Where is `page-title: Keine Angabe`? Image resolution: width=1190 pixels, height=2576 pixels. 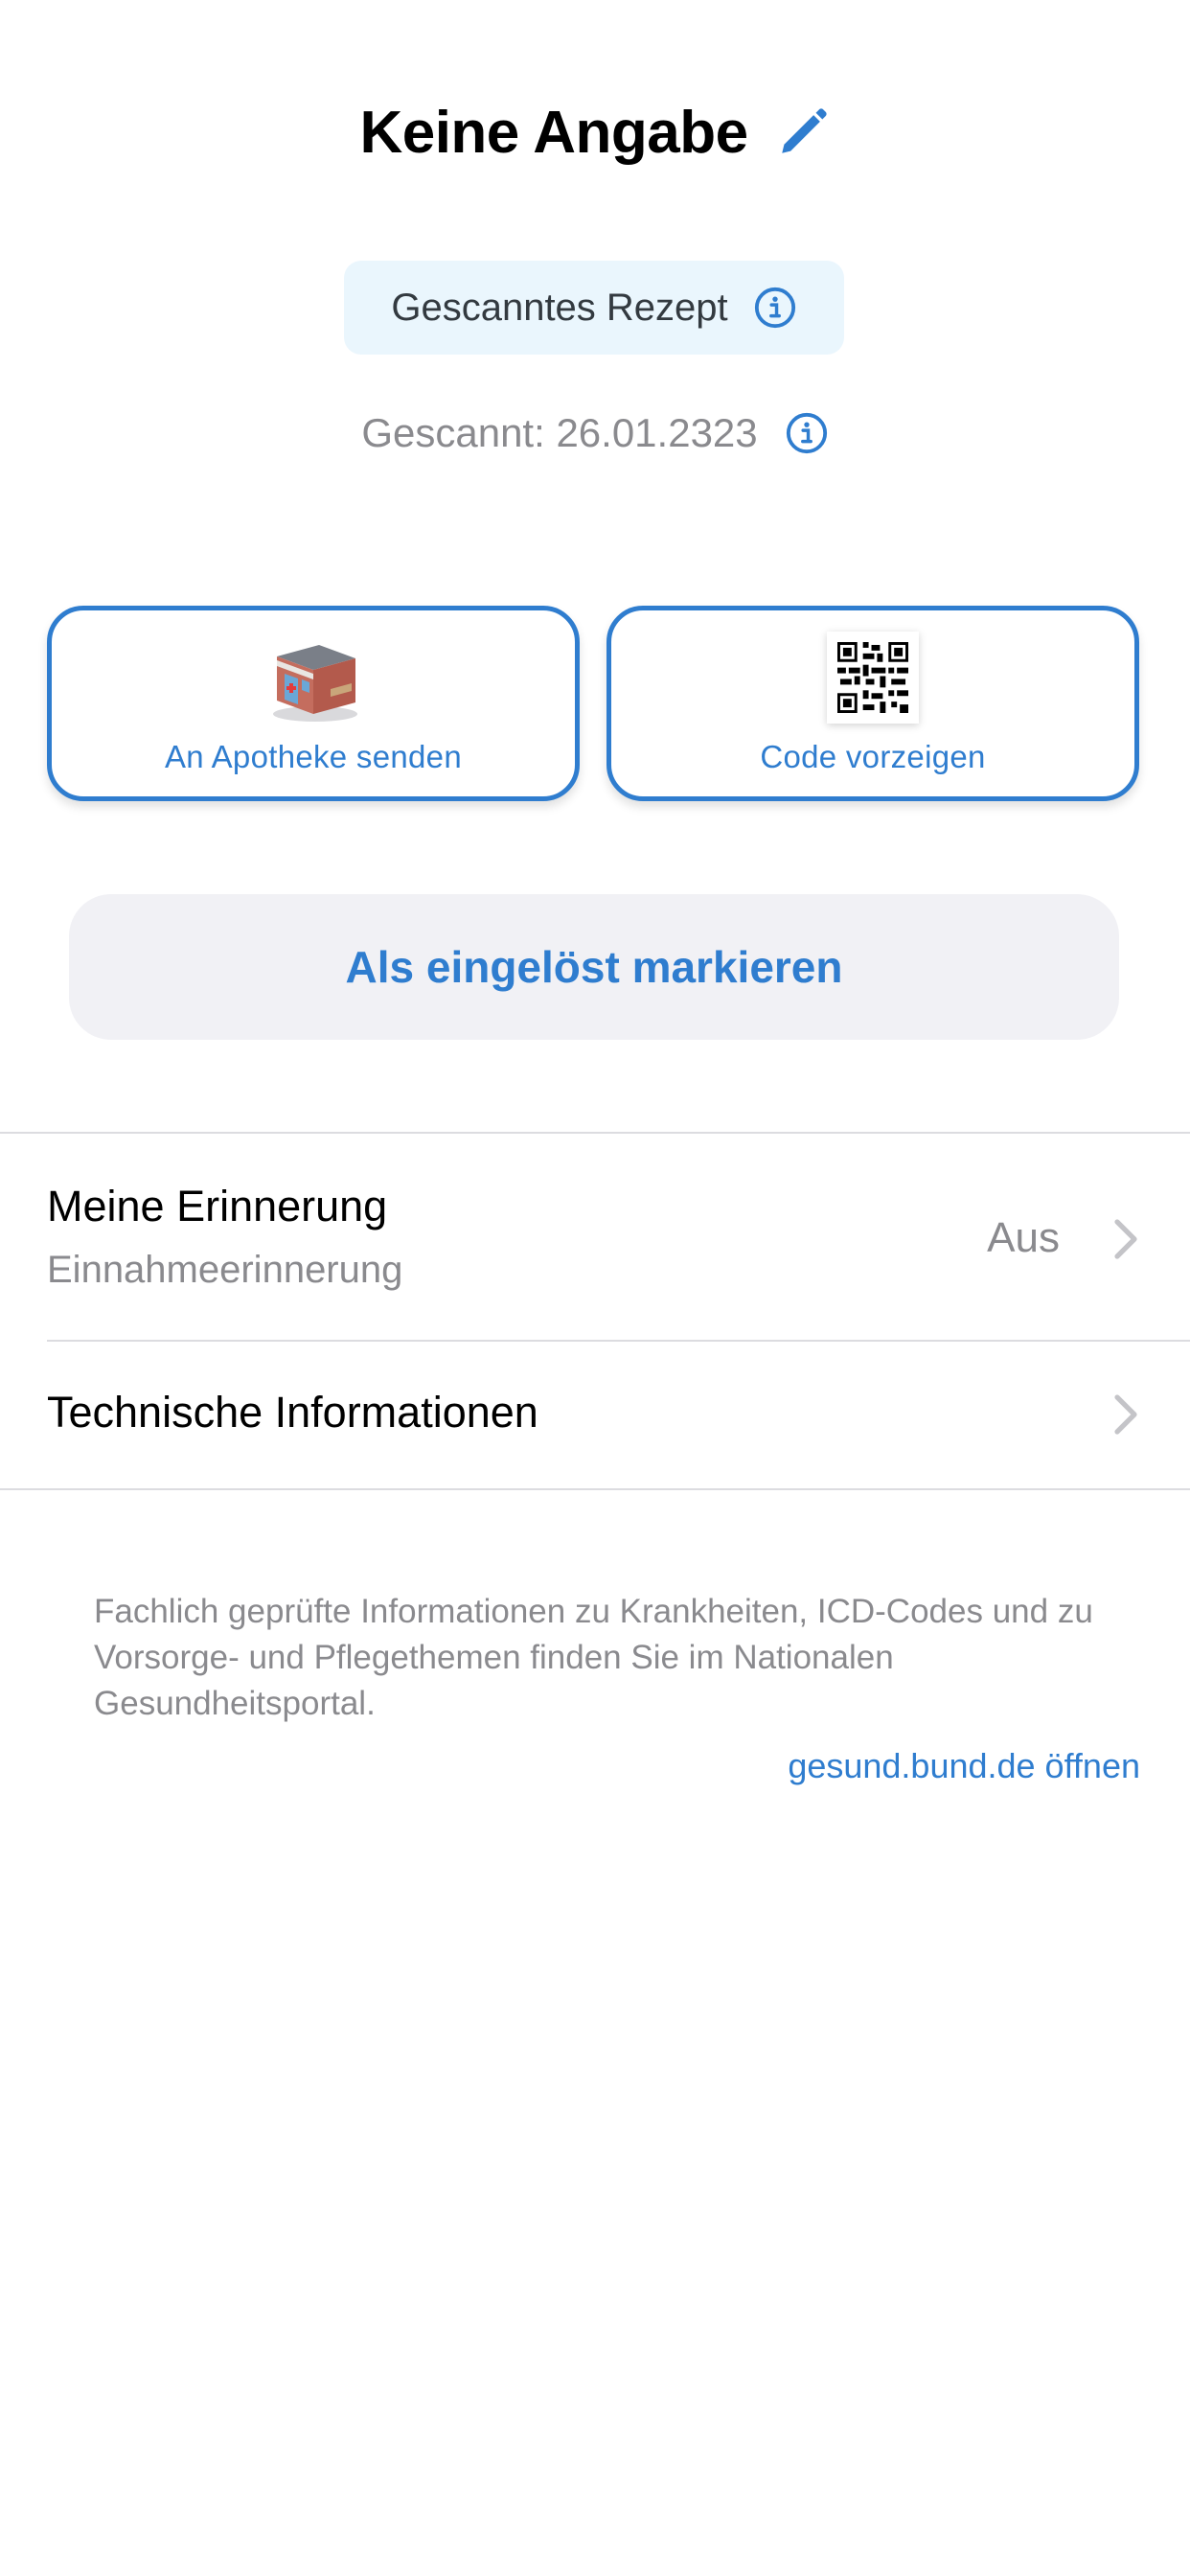 page-title: Keine Angabe is located at coordinates (554, 132).